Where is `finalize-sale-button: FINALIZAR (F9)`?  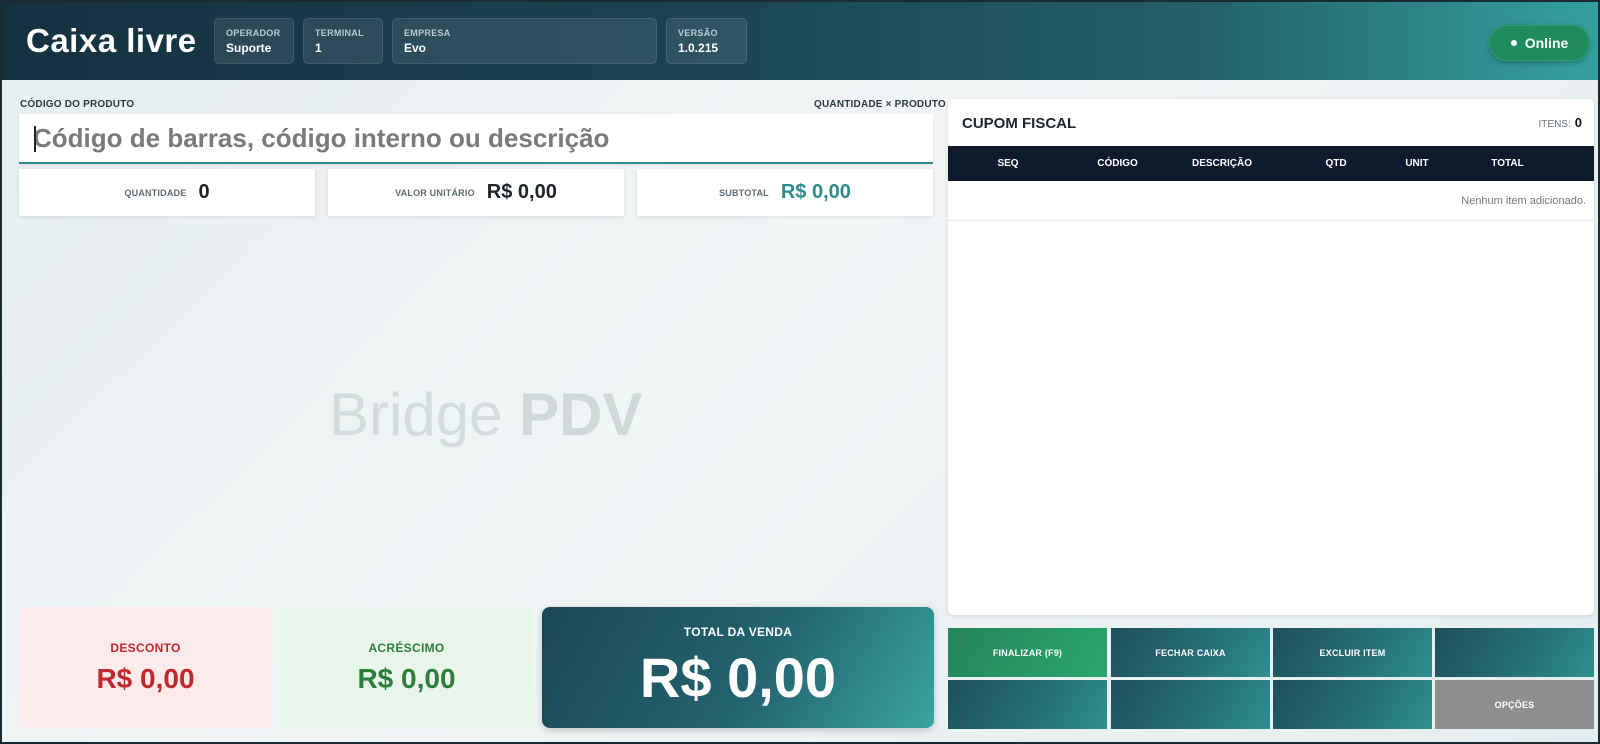 finalize-sale-button: FINALIZAR (F9) is located at coordinates (1027, 652).